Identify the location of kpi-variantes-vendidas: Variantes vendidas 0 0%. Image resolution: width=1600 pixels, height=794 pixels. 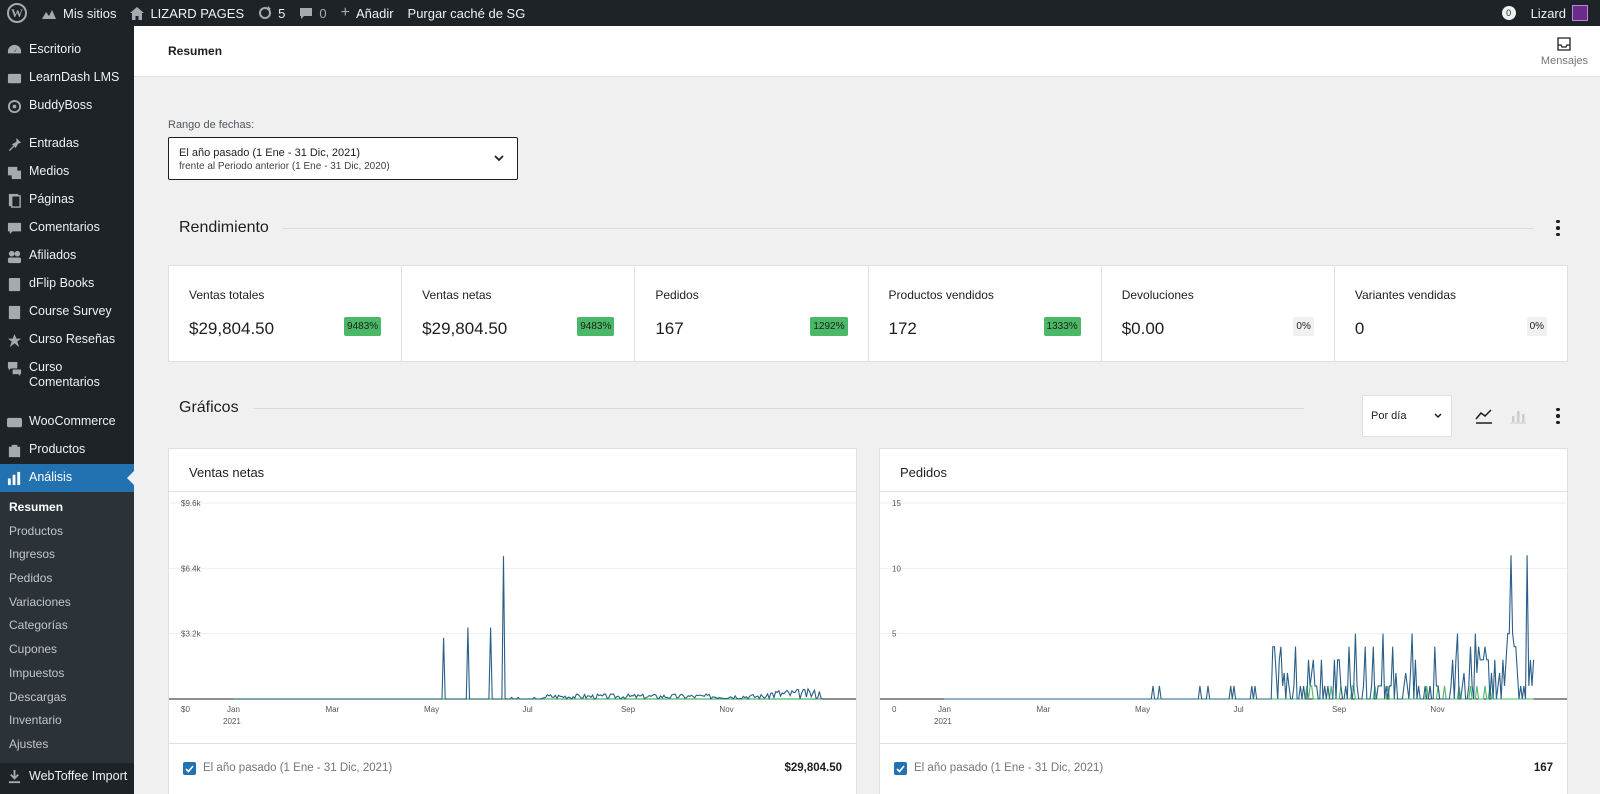
(1451, 313).